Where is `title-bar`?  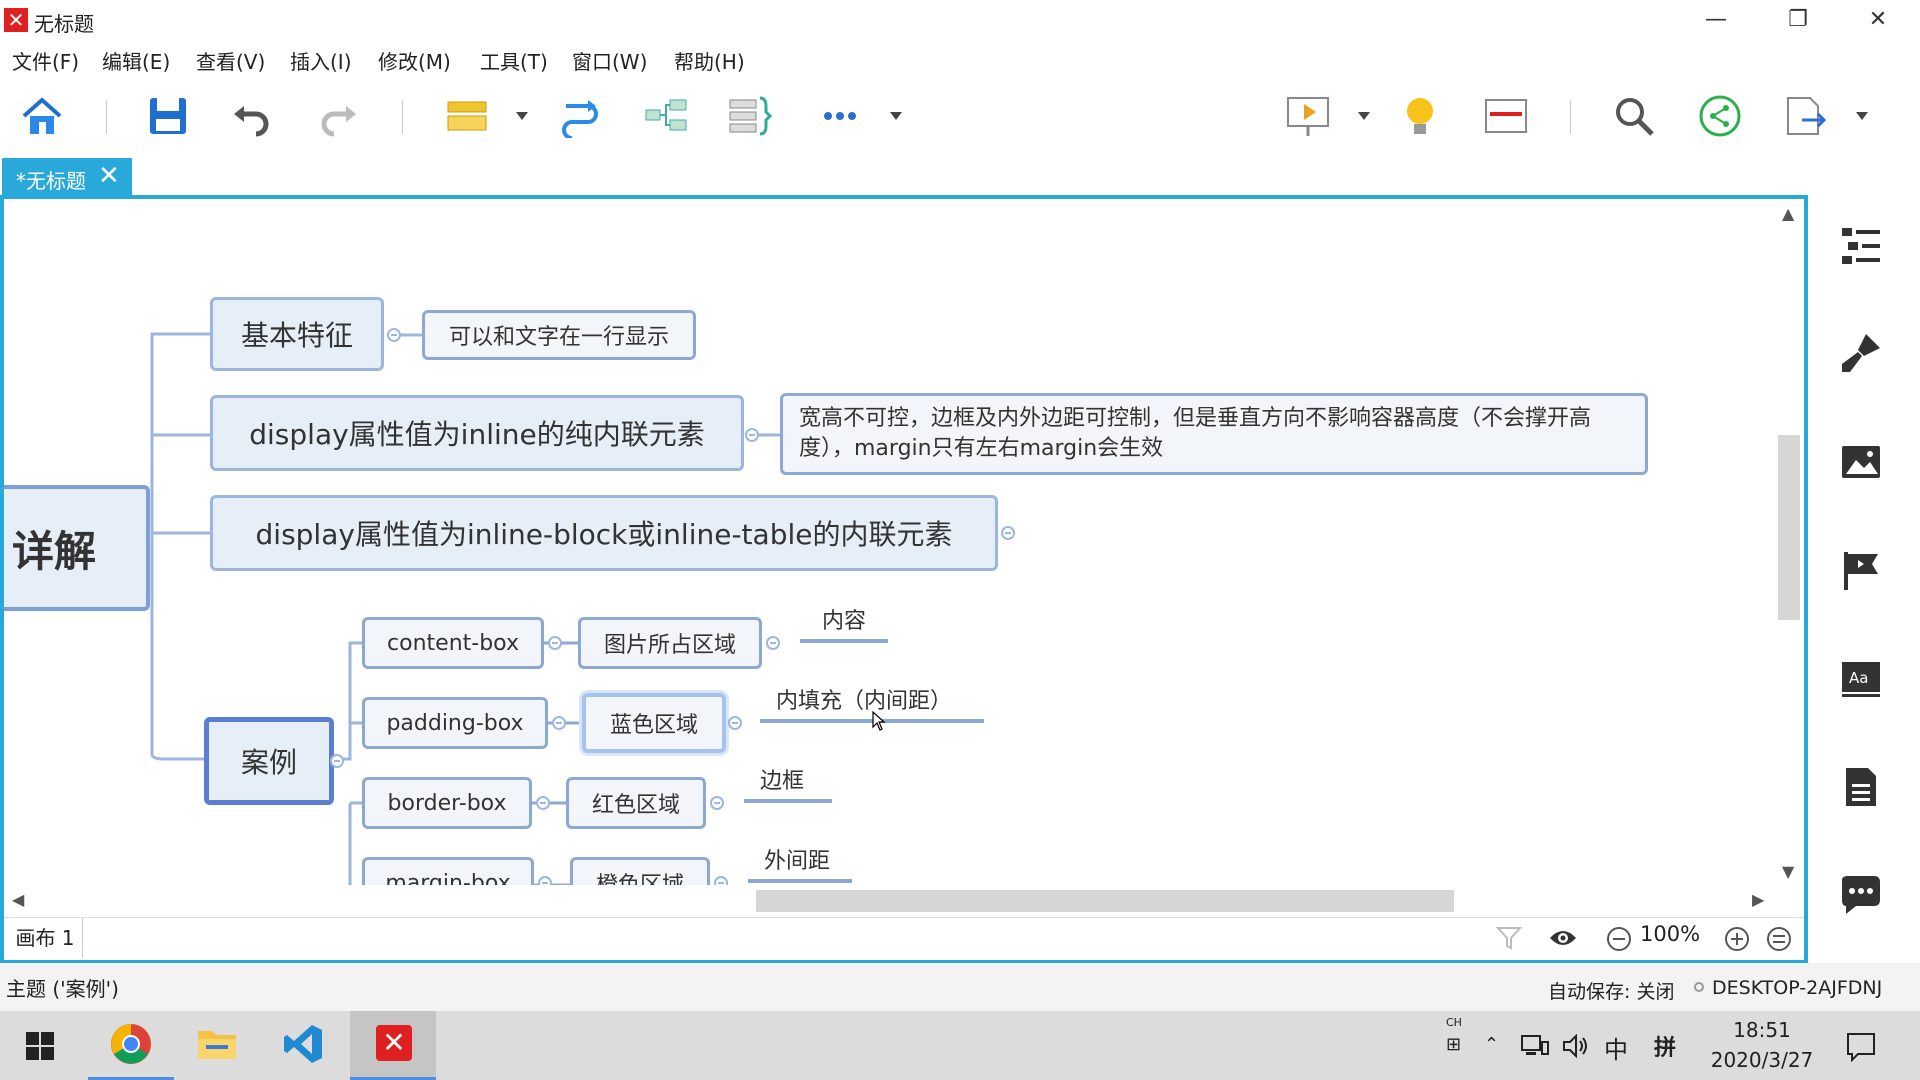
title-bar is located at coordinates (960, 20).